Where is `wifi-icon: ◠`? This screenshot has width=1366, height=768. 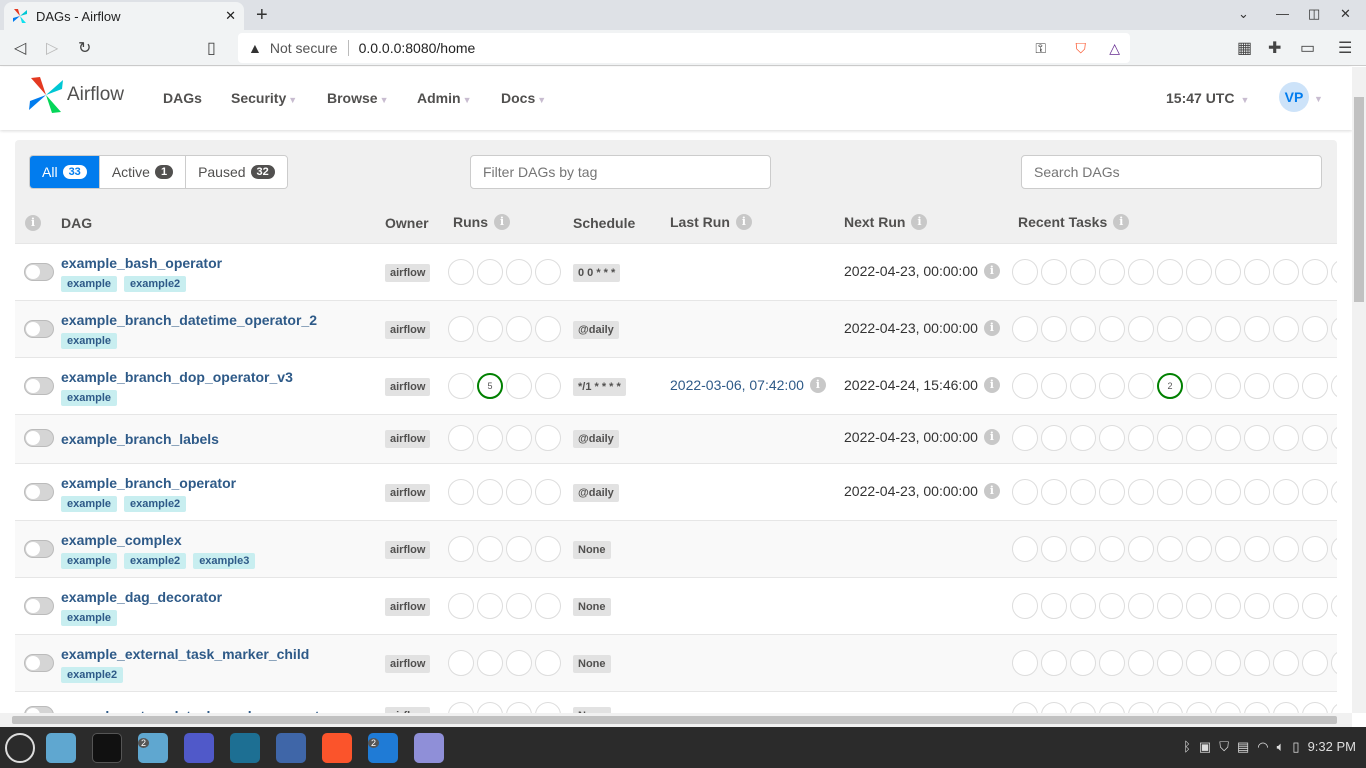 wifi-icon: ◠ is located at coordinates (1262, 747).